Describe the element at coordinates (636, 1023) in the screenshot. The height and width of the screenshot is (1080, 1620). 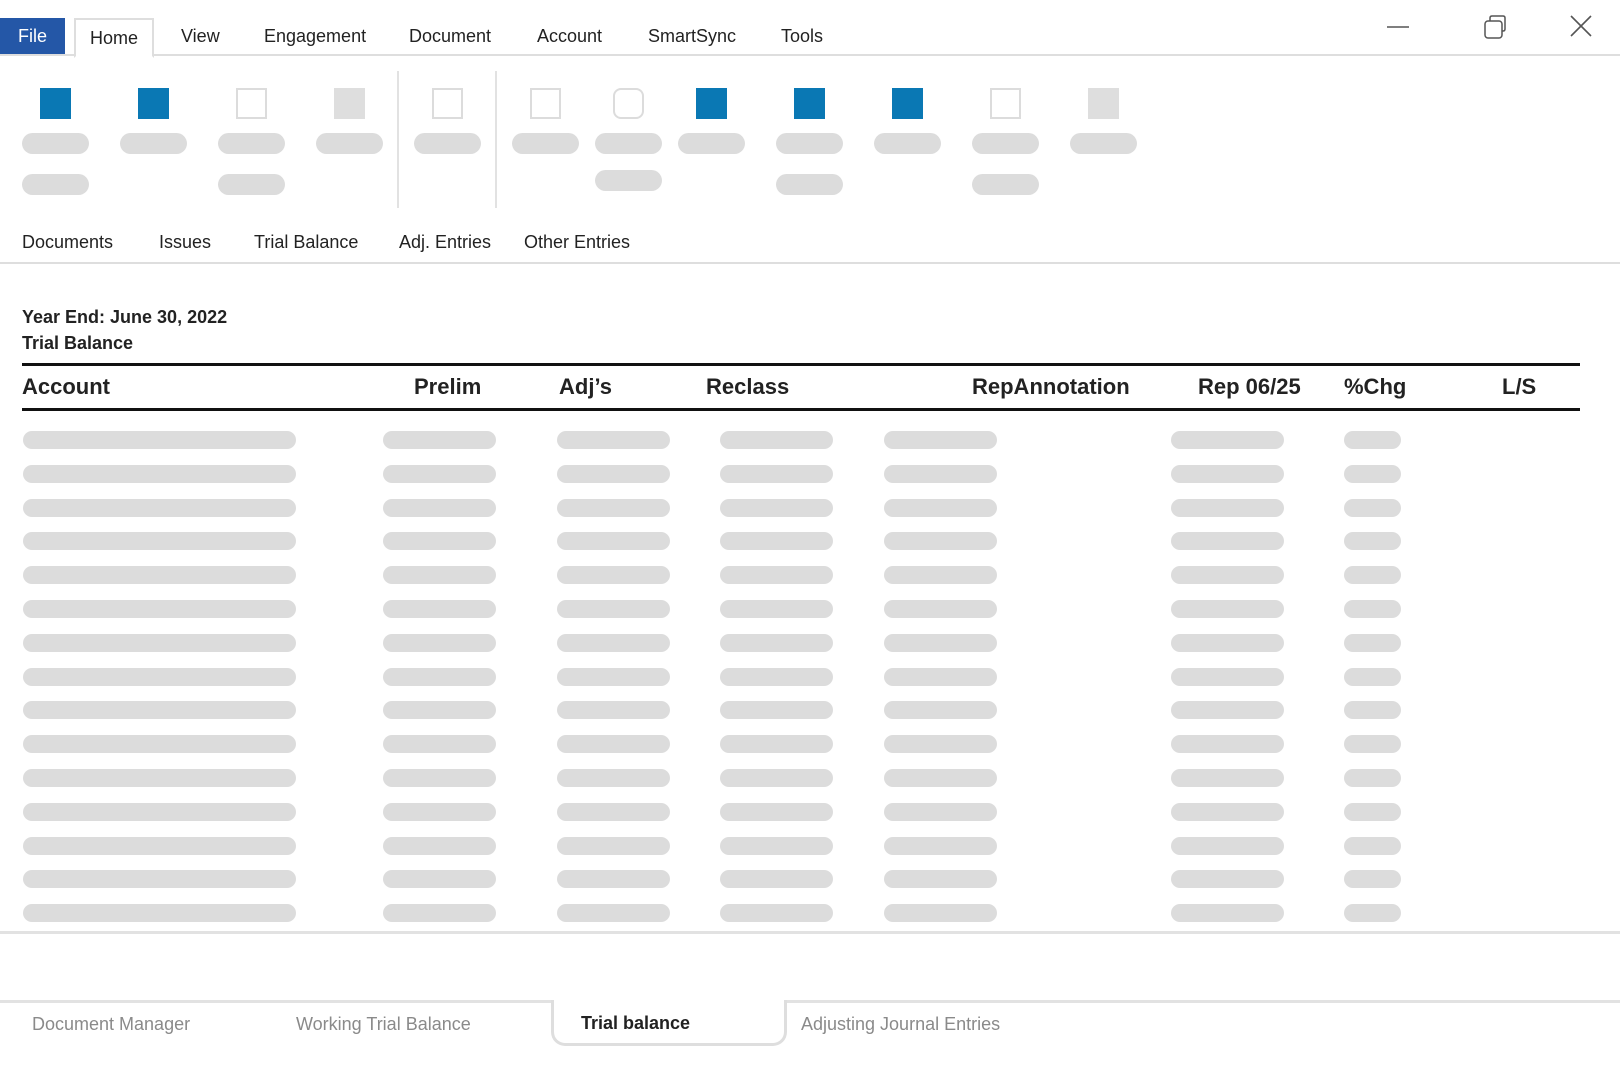
I see `sheet-tab-trial-balance-label: Trial balance` at that location.